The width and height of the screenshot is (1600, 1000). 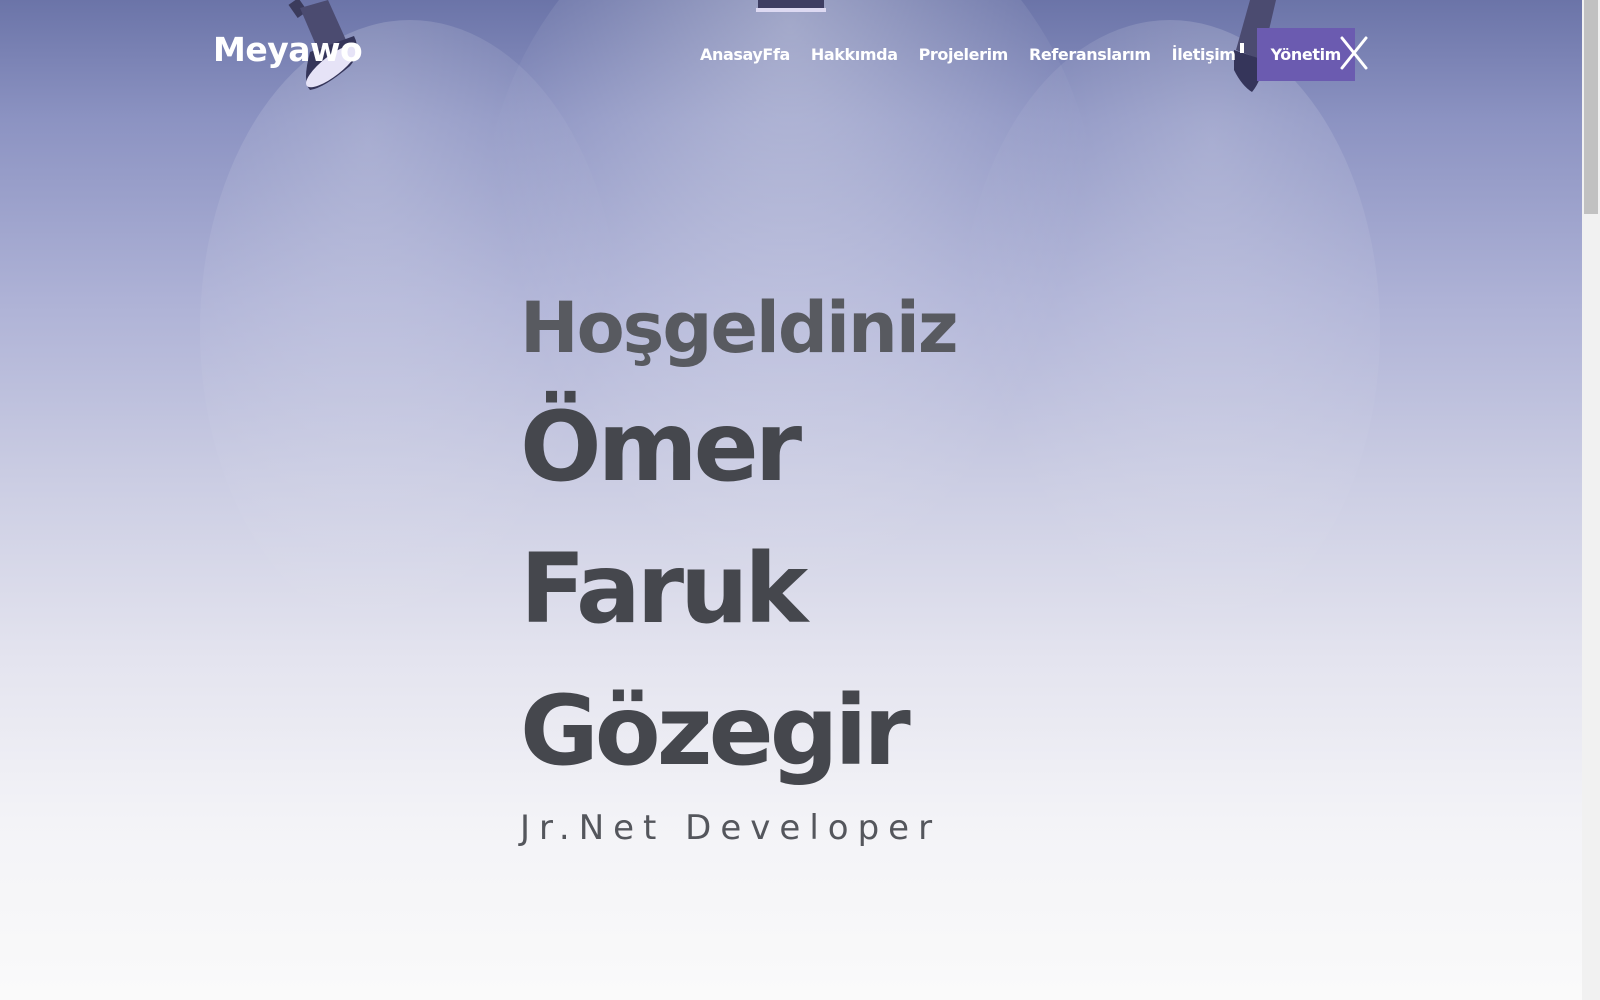 What do you see at coordinates (745, 54) in the screenshot?
I see `nav-item-home: AnasayFfa` at bounding box center [745, 54].